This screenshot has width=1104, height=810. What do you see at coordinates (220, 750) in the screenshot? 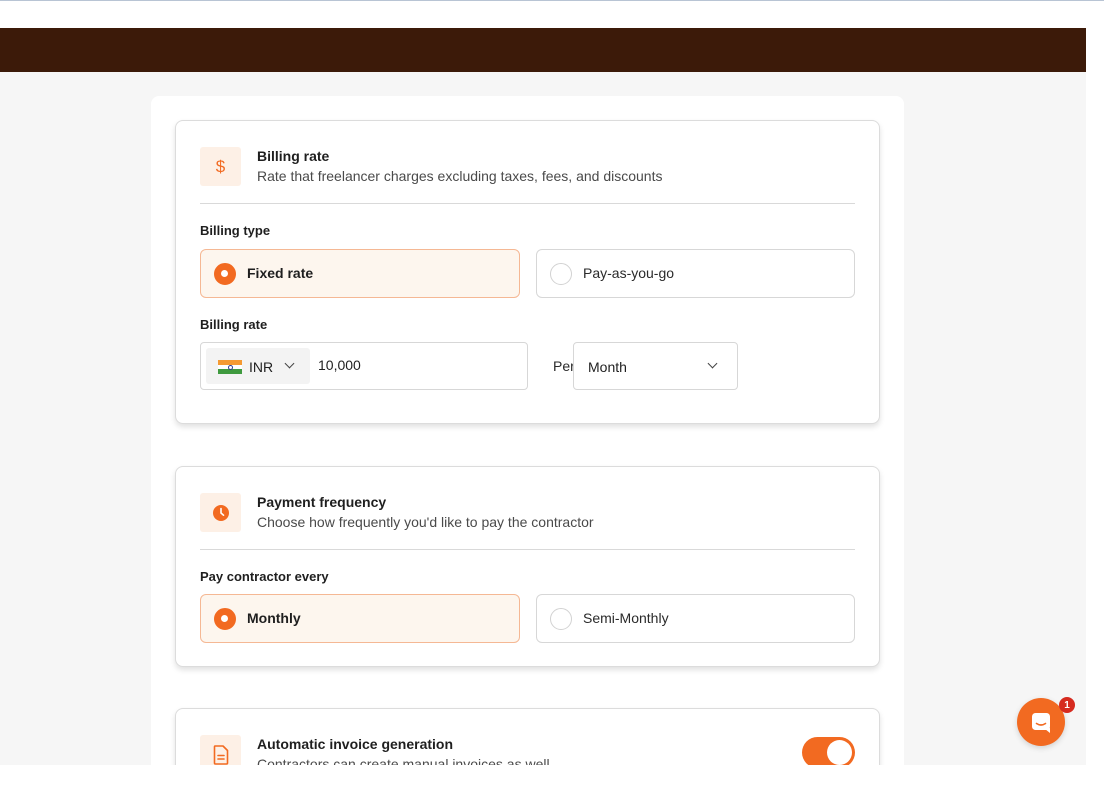
I see `document-icon` at bounding box center [220, 750].